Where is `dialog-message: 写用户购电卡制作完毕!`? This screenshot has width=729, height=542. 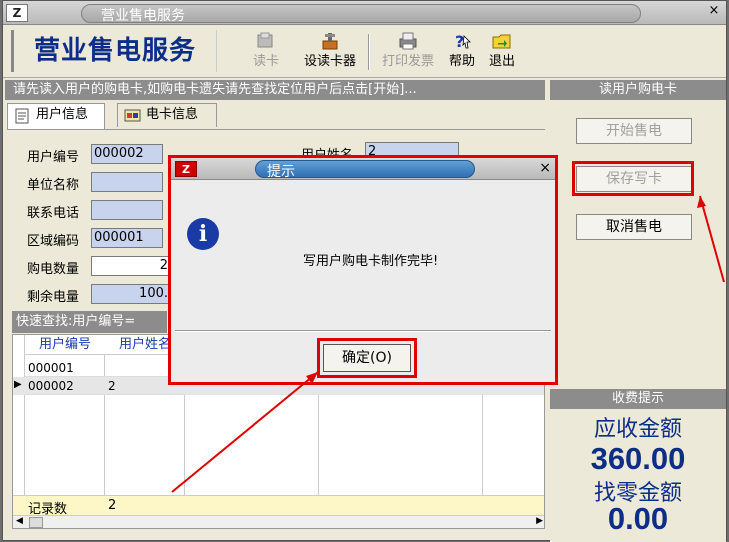
dialog-message: 写用户购电卡制作完毕! is located at coordinates (371, 261).